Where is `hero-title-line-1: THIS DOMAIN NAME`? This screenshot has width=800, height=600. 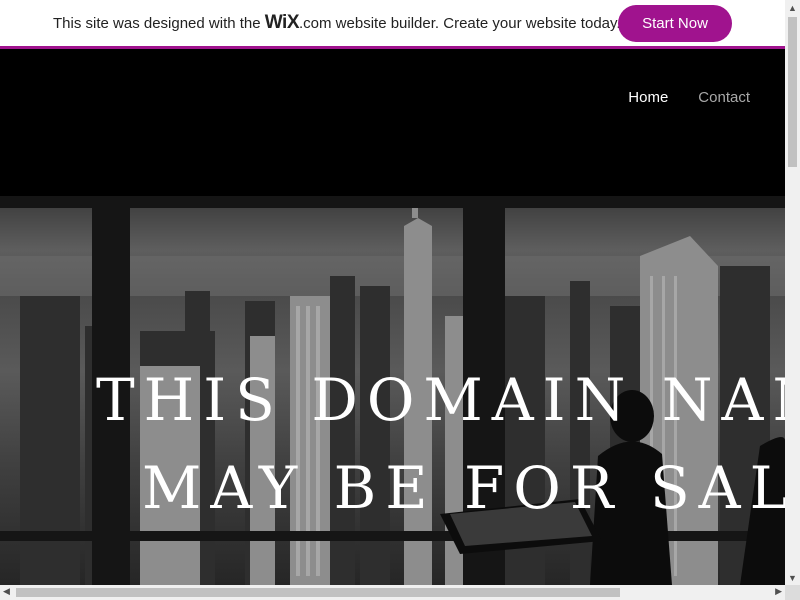 hero-title-line-1: THIS DOMAIN NAME is located at coordinates (440, 400).